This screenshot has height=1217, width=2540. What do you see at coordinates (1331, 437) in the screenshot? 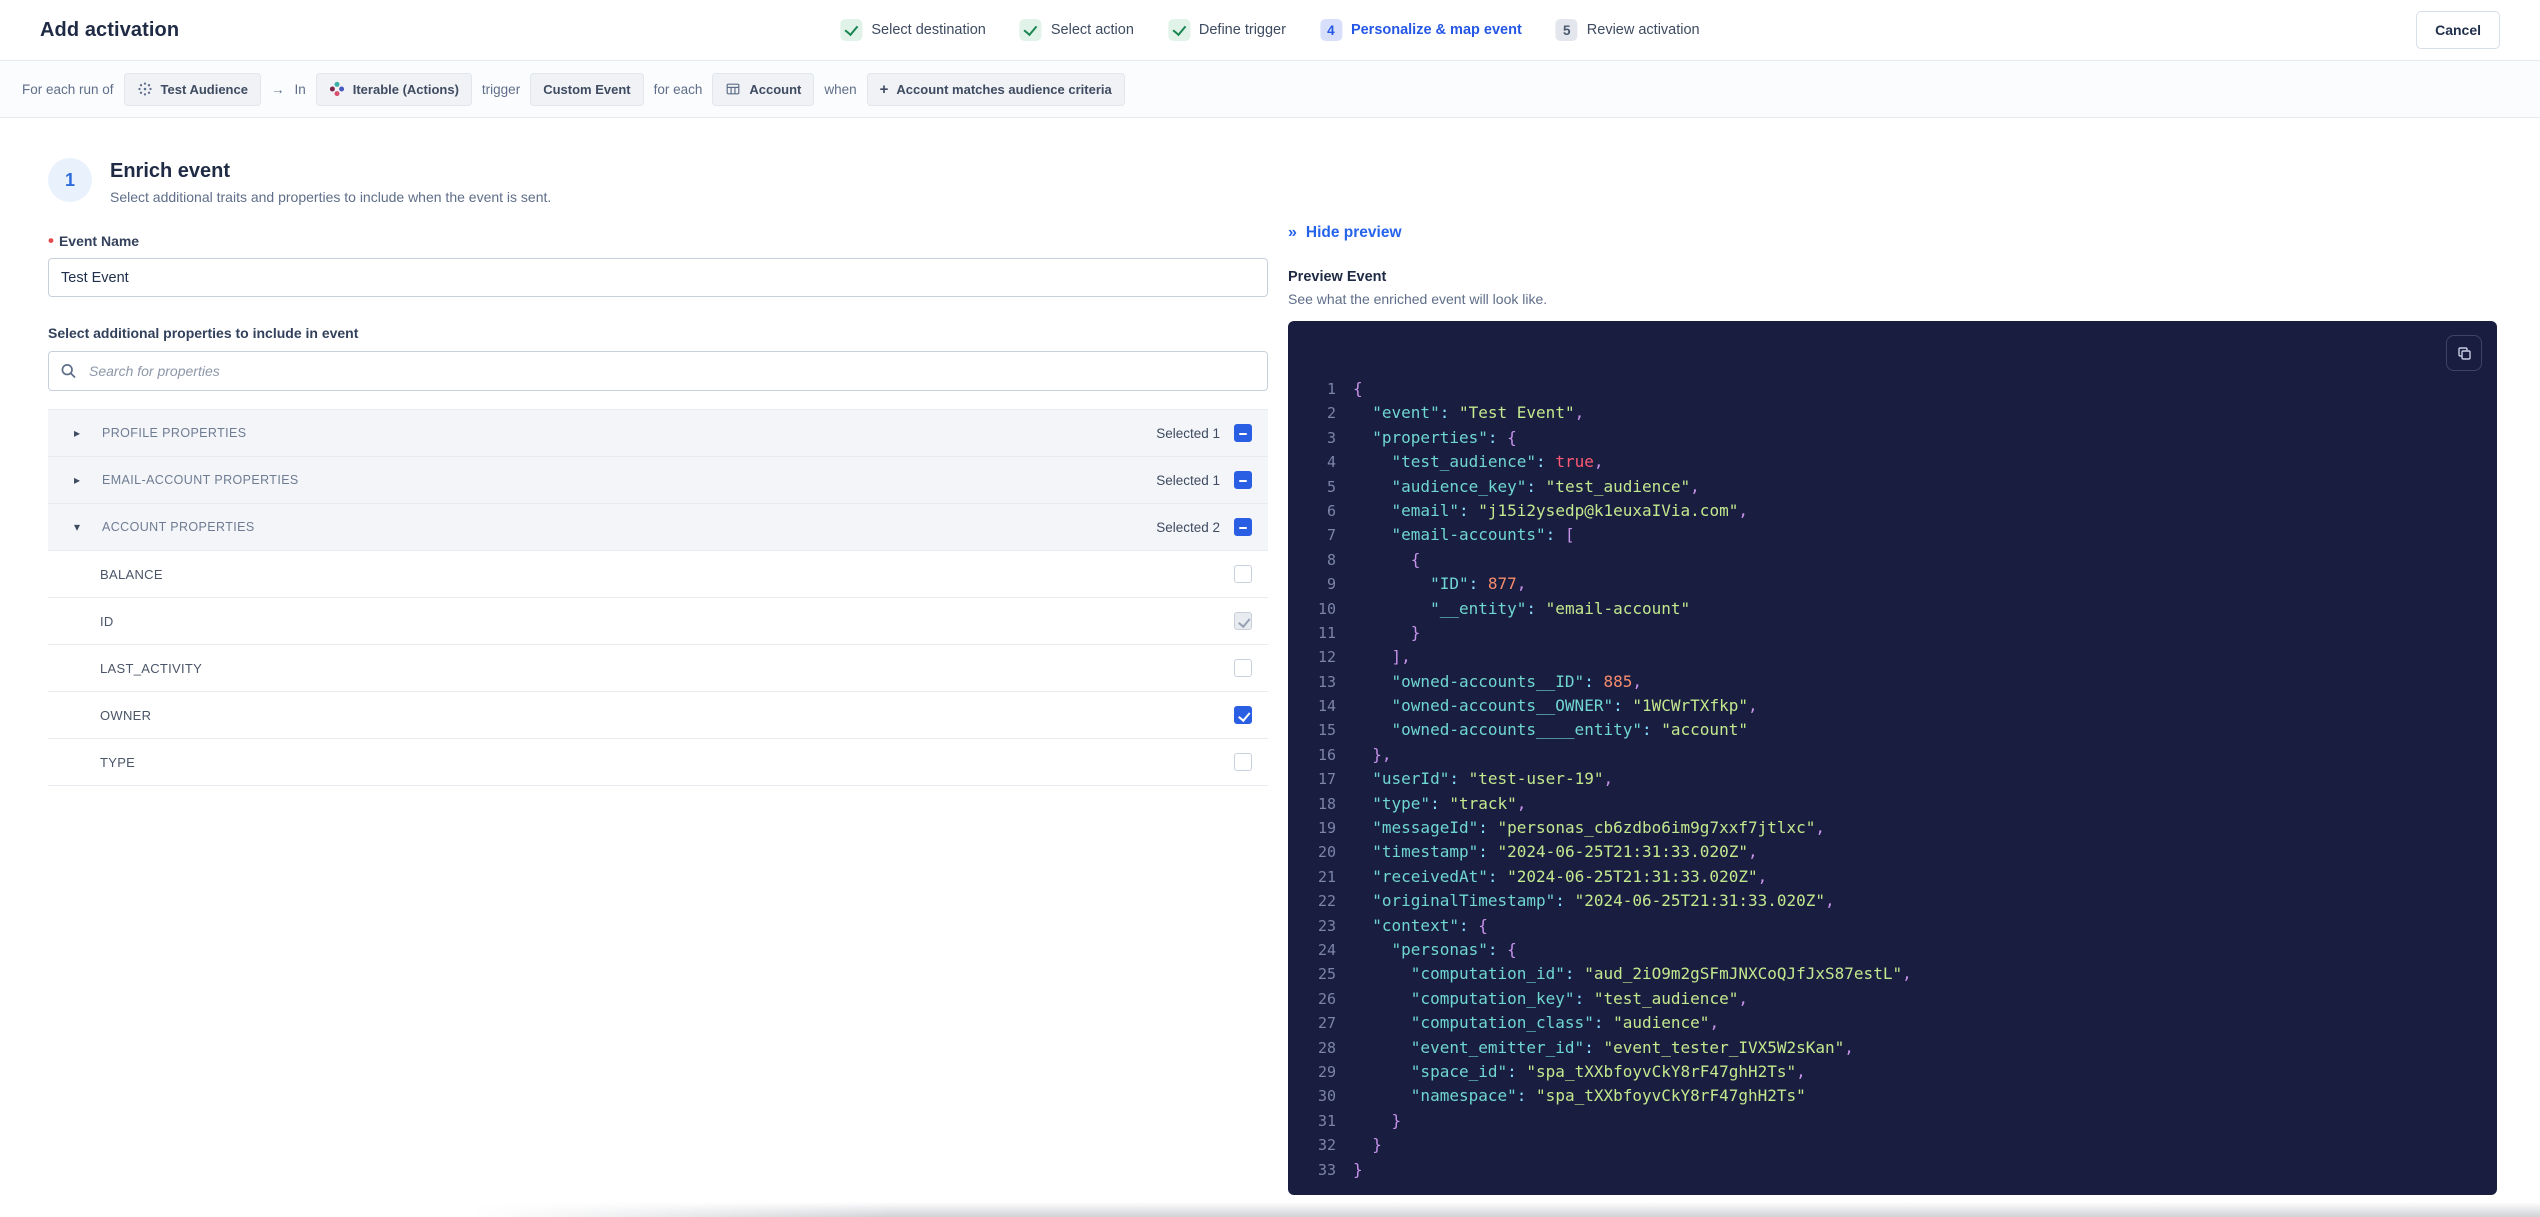
I see `line-number: 3` at bounding box center [1331, 437].